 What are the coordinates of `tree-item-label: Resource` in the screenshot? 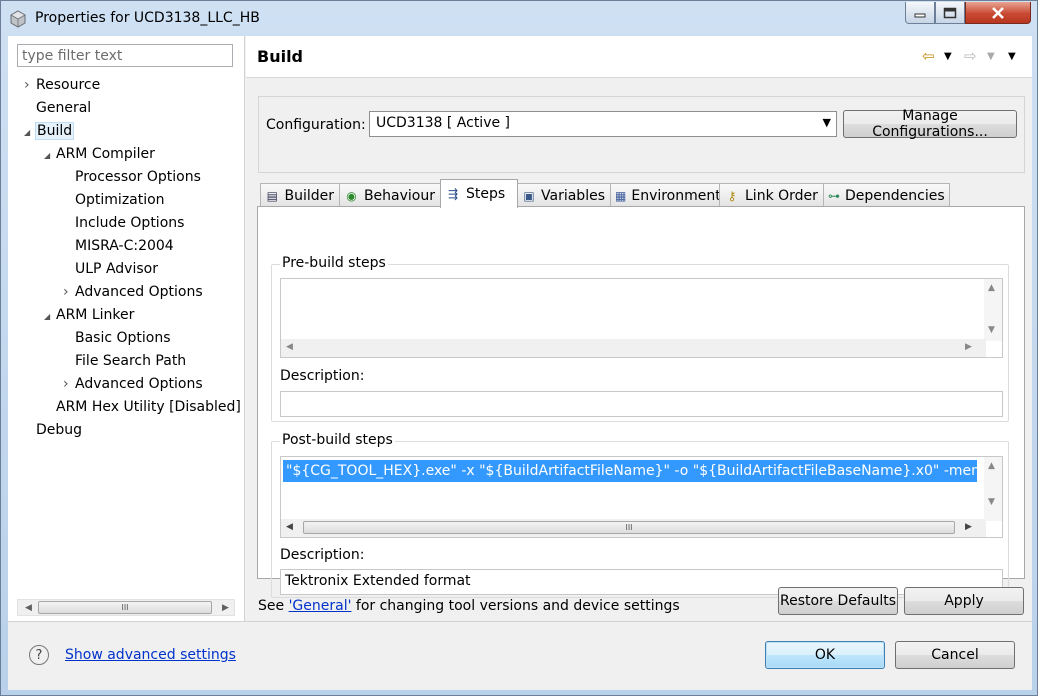 It's located at (68, 85).